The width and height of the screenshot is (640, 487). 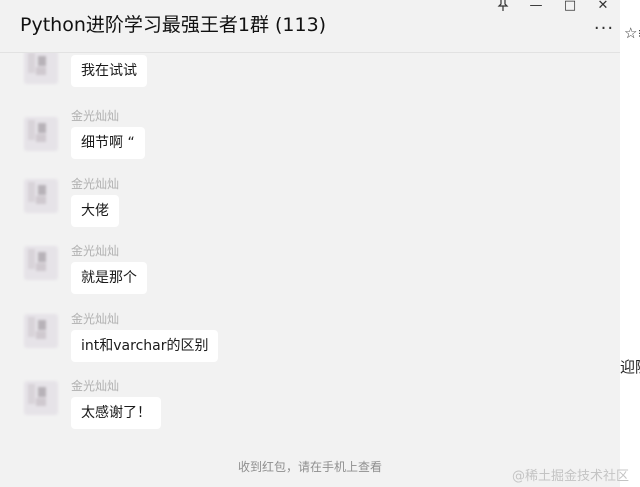 What do you see at coordinates (571, 476) in the screenshot?
I see `watermark: @稀土掘金技术社区` at bounding box center [571, 476].